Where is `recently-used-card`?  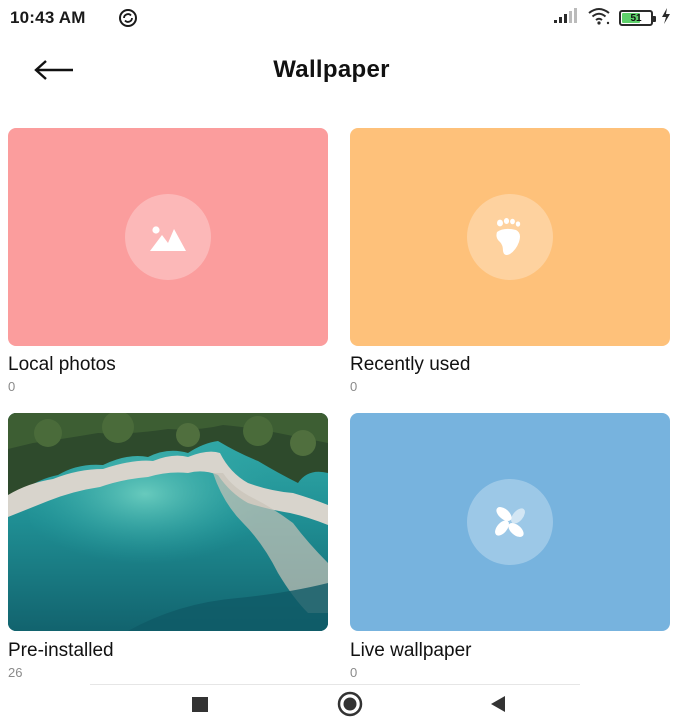
recently-used-card is located at coordinates (510, 237).